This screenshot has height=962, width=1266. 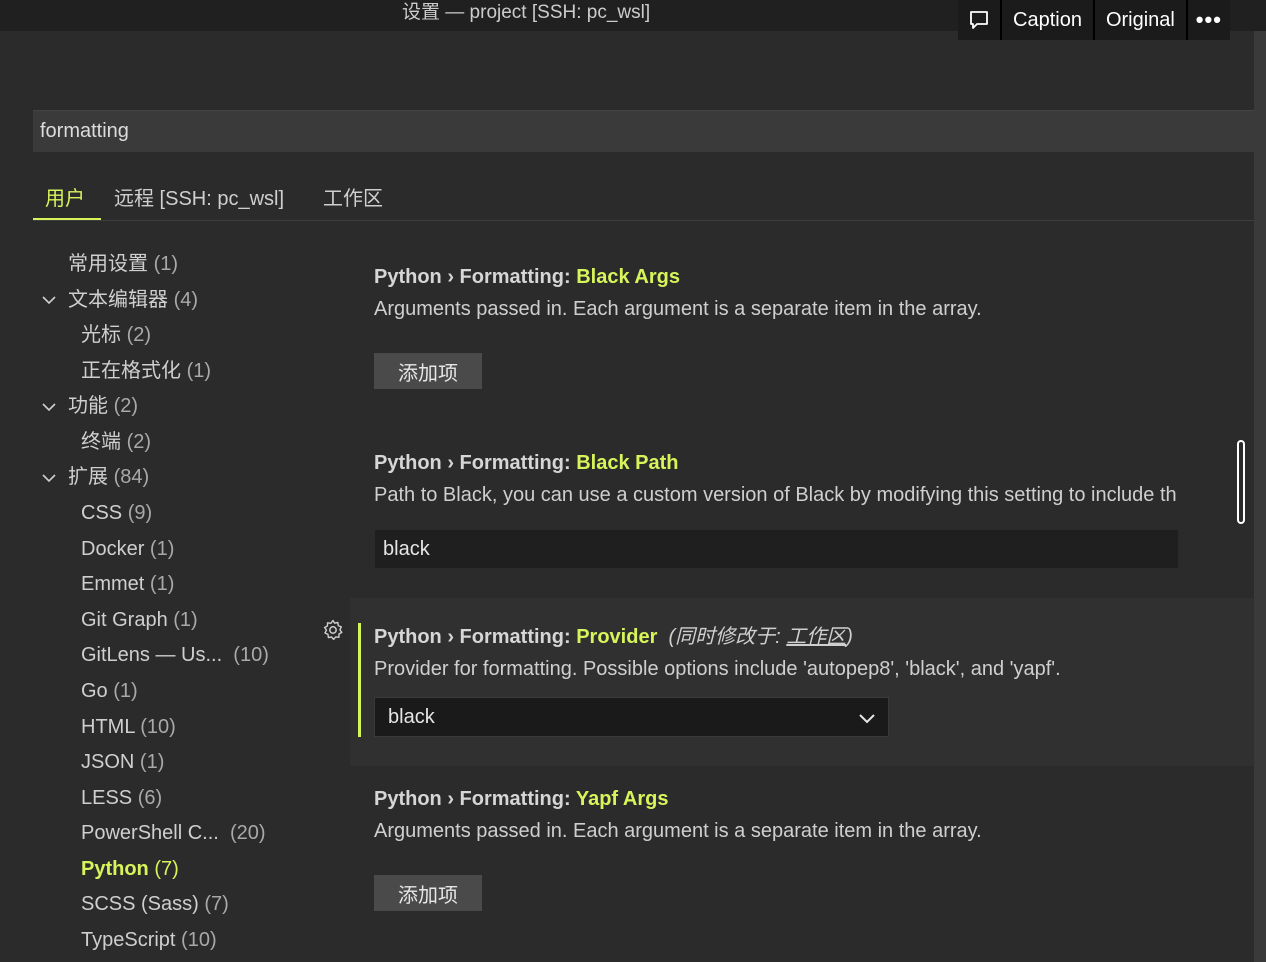 What do you see at coordinates (631, 717) in the screenshot?
I see `provider-select: black` at bounding box center [631, 717].